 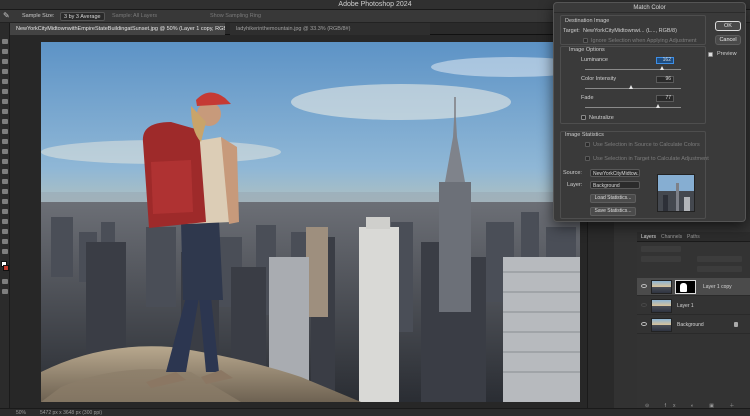 I want to click on path-select-tool-icon, so click(x=5, y=211).